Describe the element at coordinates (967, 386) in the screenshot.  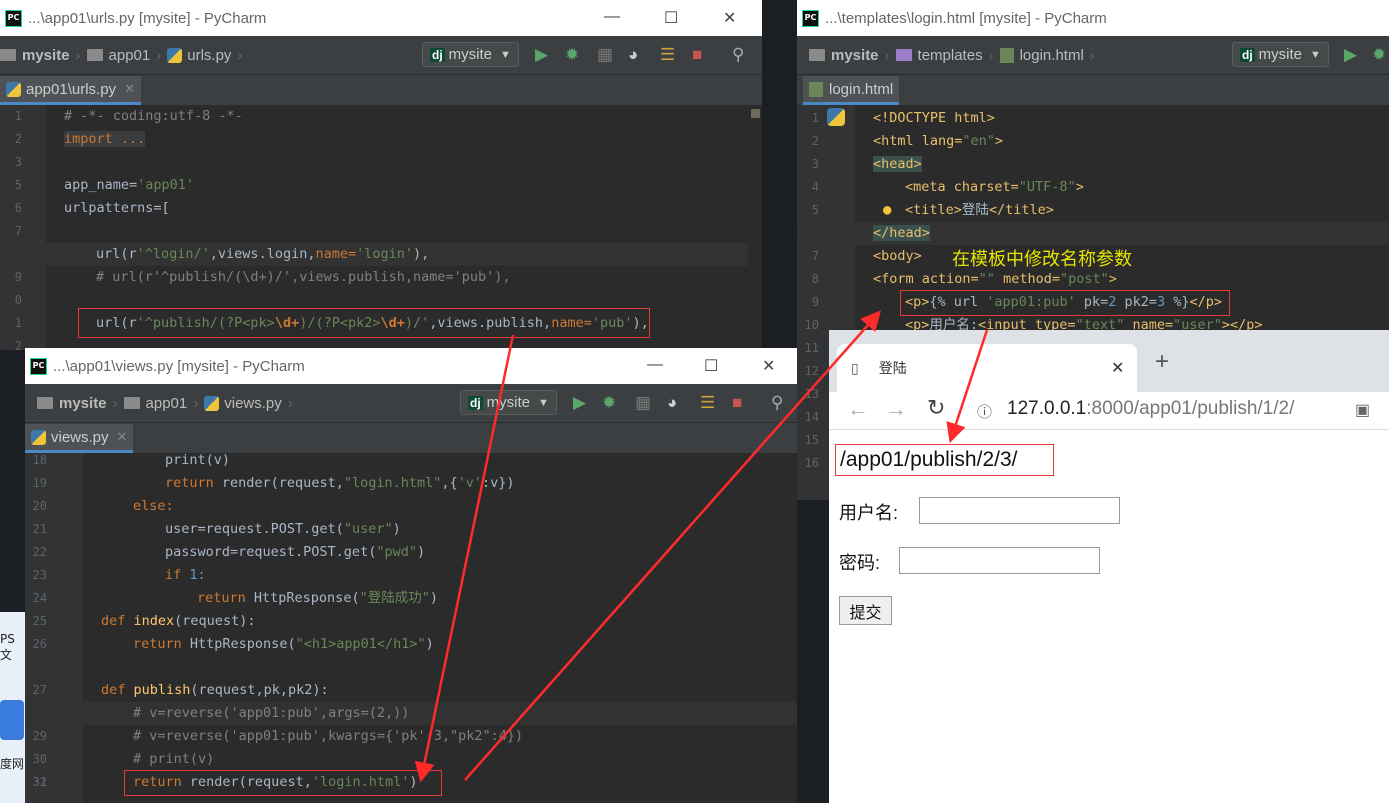
I see `arrow-template-to-browser` at that location.